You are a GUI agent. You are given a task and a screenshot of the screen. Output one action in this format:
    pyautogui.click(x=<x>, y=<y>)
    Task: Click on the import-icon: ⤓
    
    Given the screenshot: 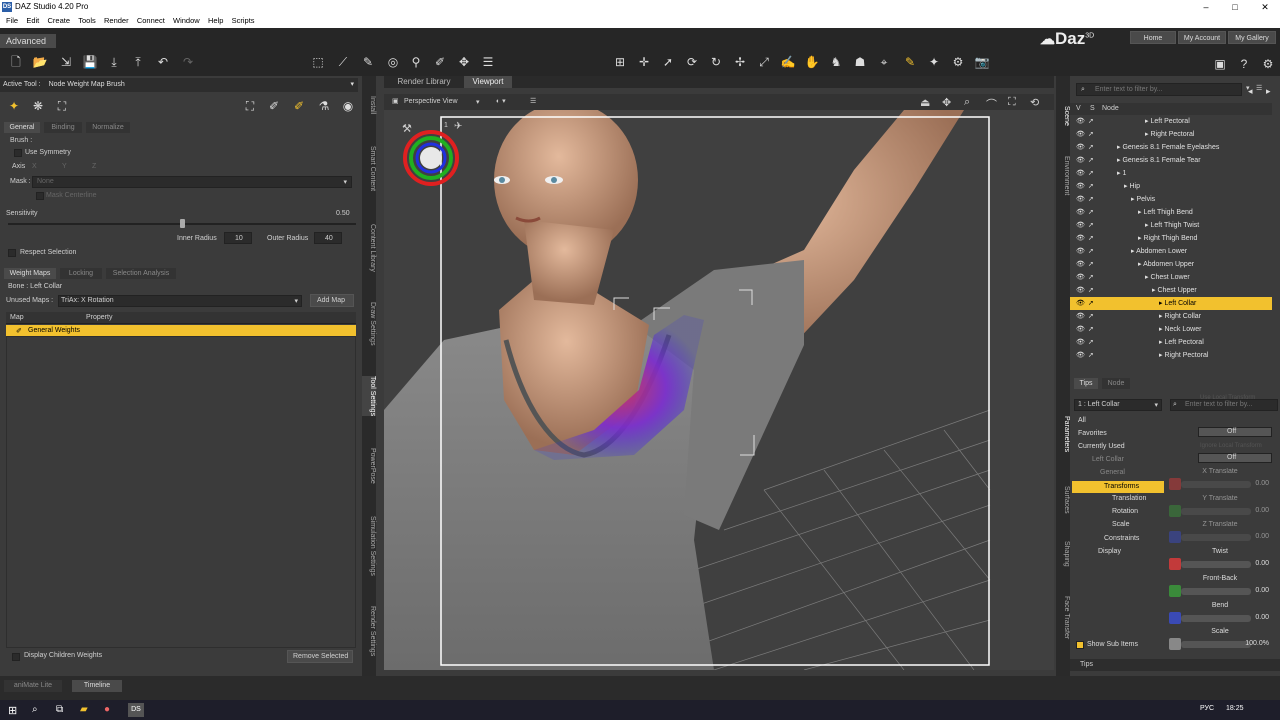 What is the action you would take?
    pyautogui.click(x=114, y=62)
    